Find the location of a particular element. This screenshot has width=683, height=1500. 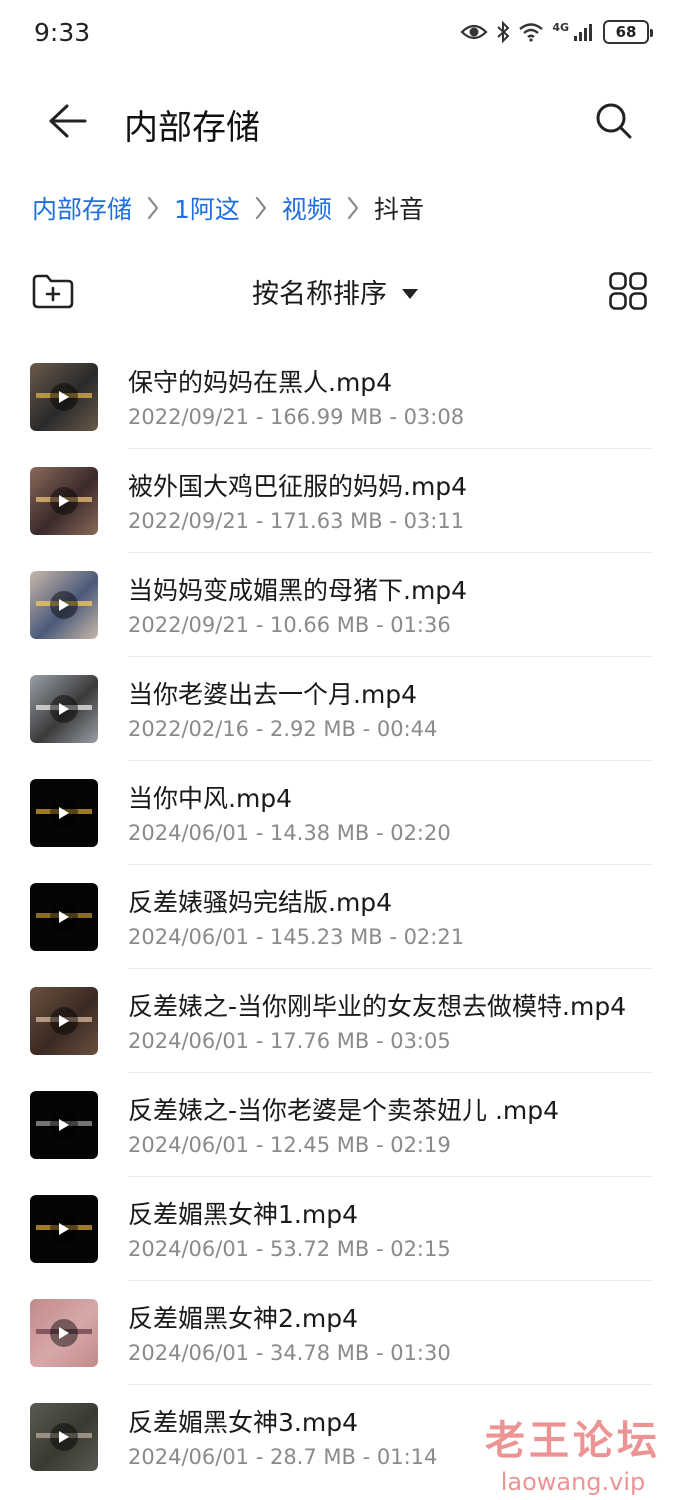

file-name: 反差媚黑女神1.mp4 is located at coordinates (243, 1214).